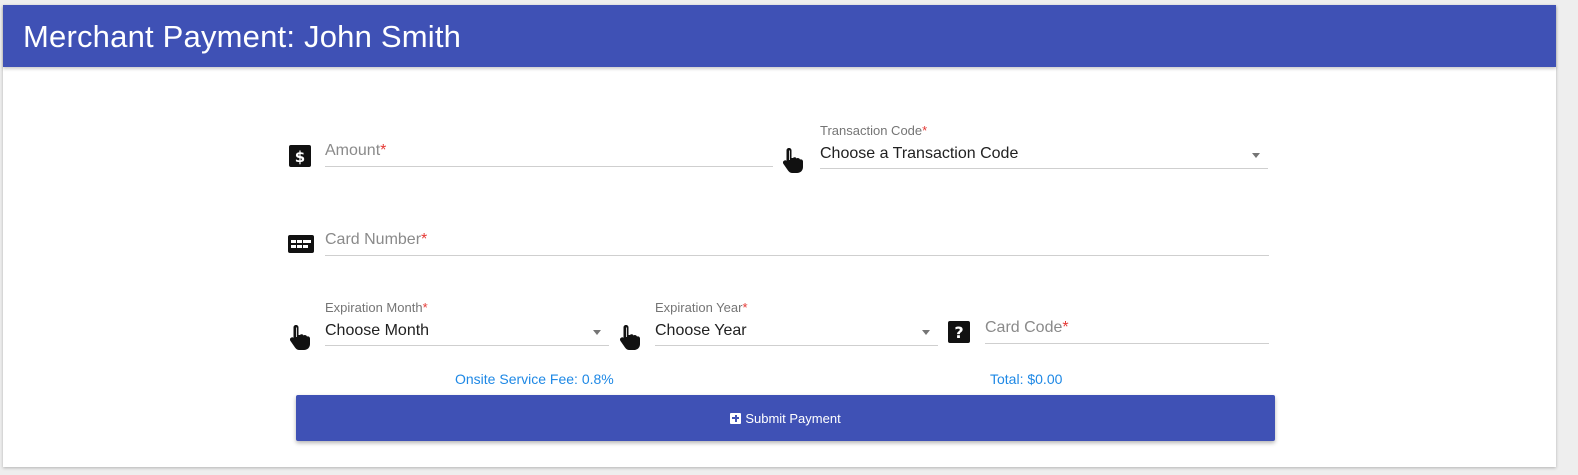 The image size is (1578, 475). Describe the element at coordinates (797, 255) in the screenshot. I see `card-number-underline` at that location.